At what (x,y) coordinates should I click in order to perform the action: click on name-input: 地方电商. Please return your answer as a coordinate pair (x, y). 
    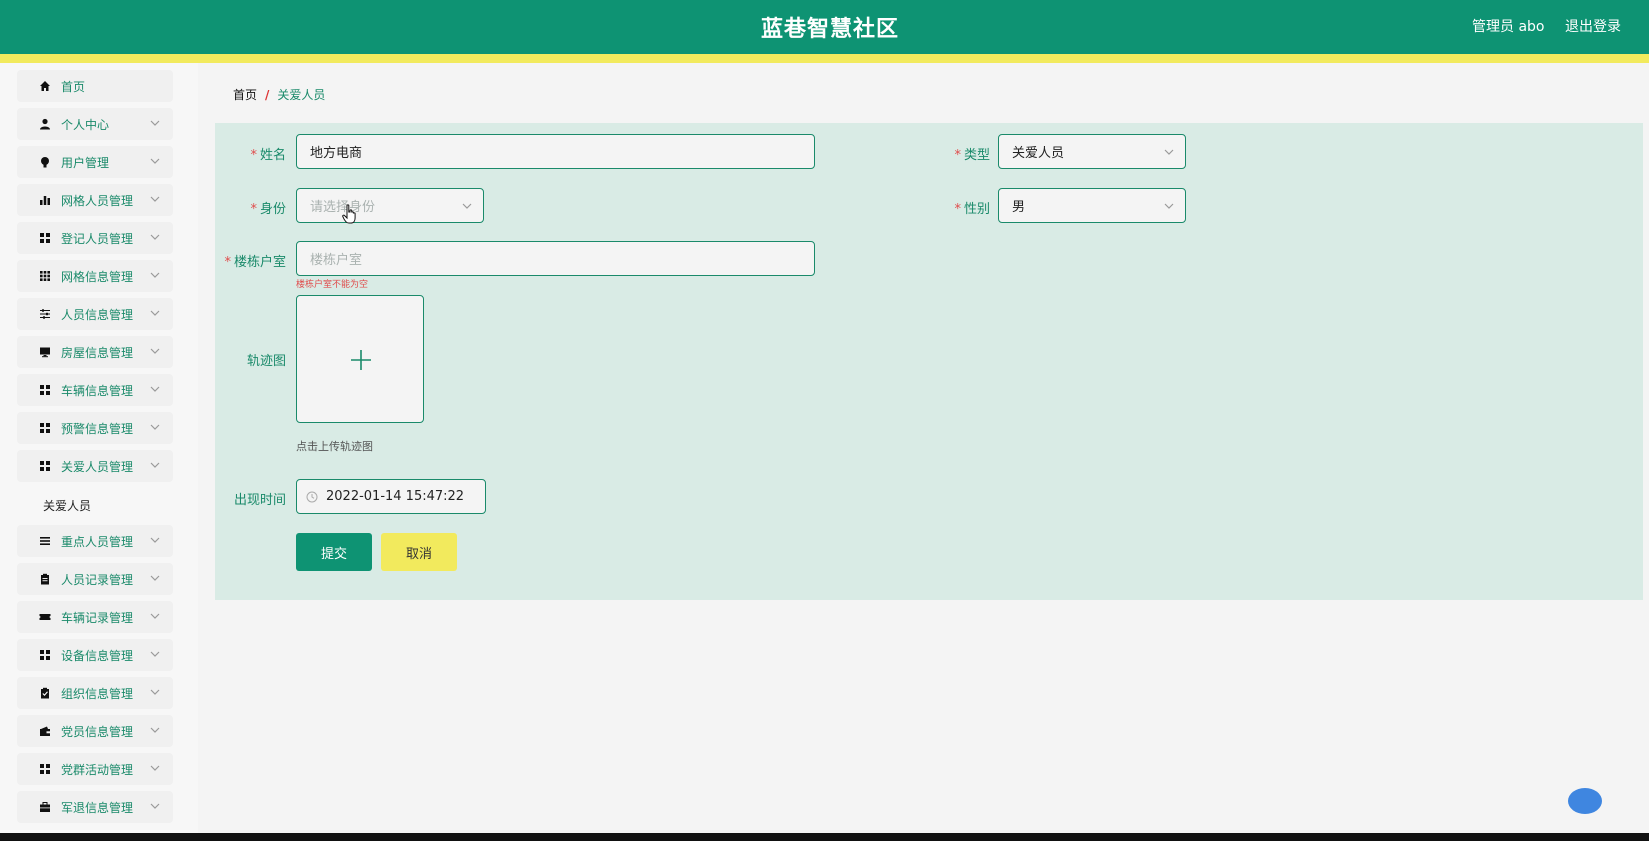
    Looking at the image, I should click on (555, 151).